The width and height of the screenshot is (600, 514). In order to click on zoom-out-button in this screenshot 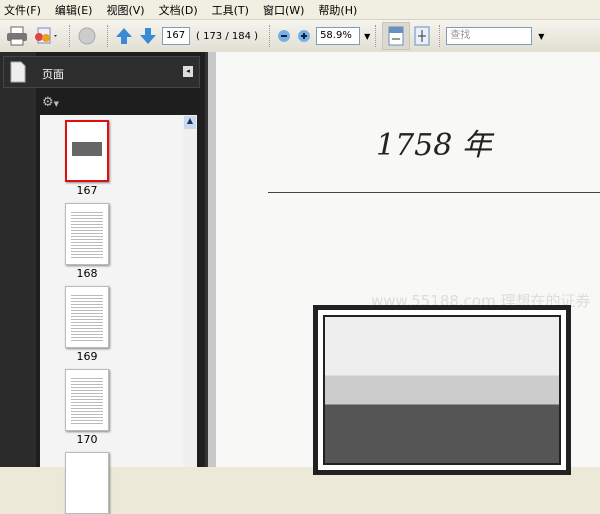, I will do `click(284, 36)`.